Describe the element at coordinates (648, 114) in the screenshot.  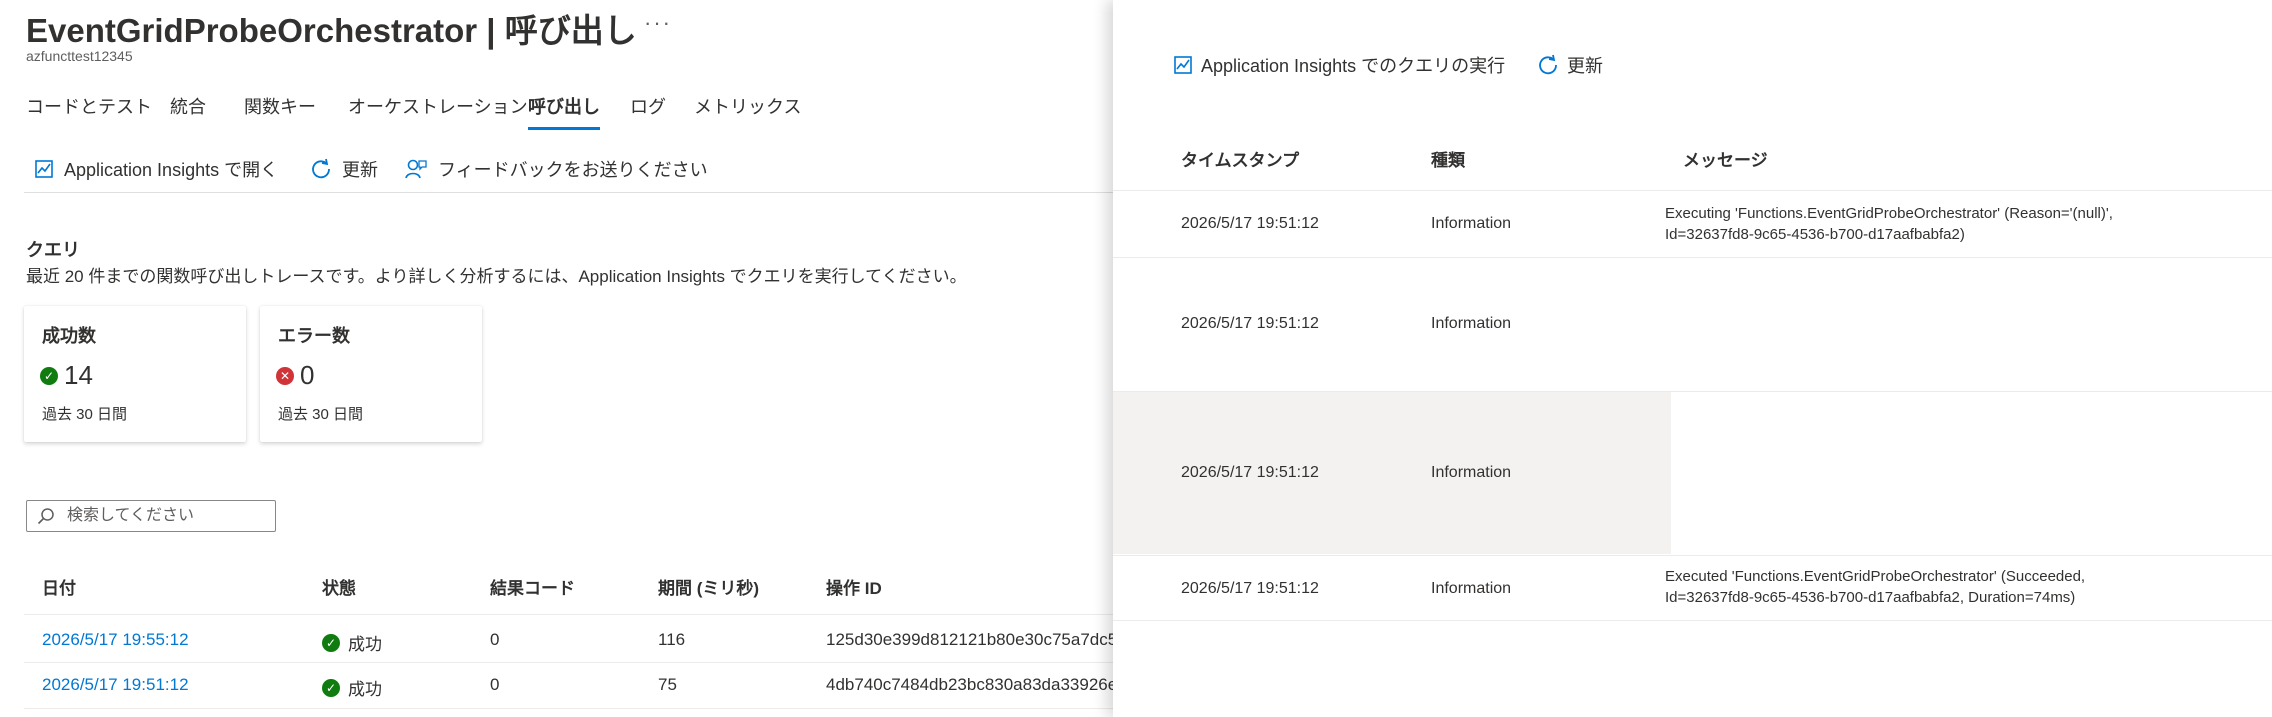
I see `tab-logs: ログ` at that location.